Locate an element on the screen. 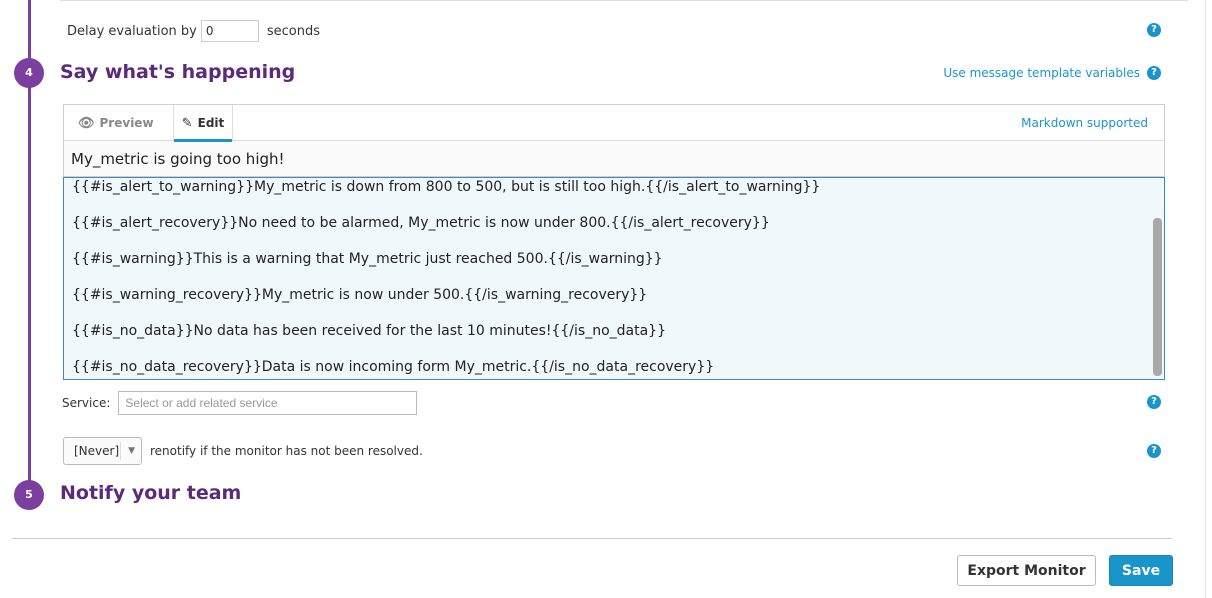 This screenshot has width=1212, height=598. tab-edit: ✎ Edit is located at coordinates (203, 123).